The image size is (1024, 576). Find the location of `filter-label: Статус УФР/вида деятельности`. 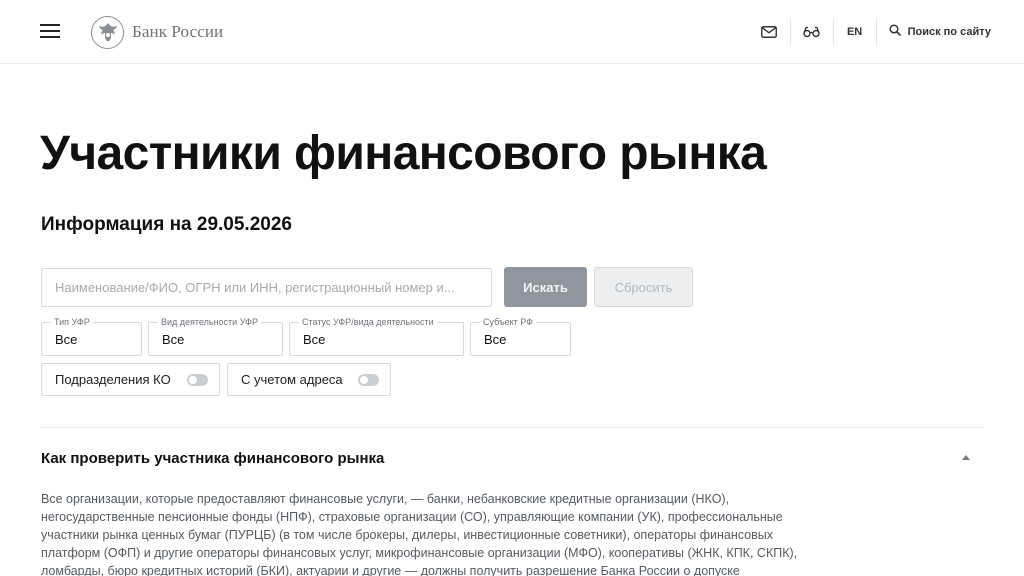

filter-label: Статус УФР/вида деятельности is located at coordinates (368, 322).